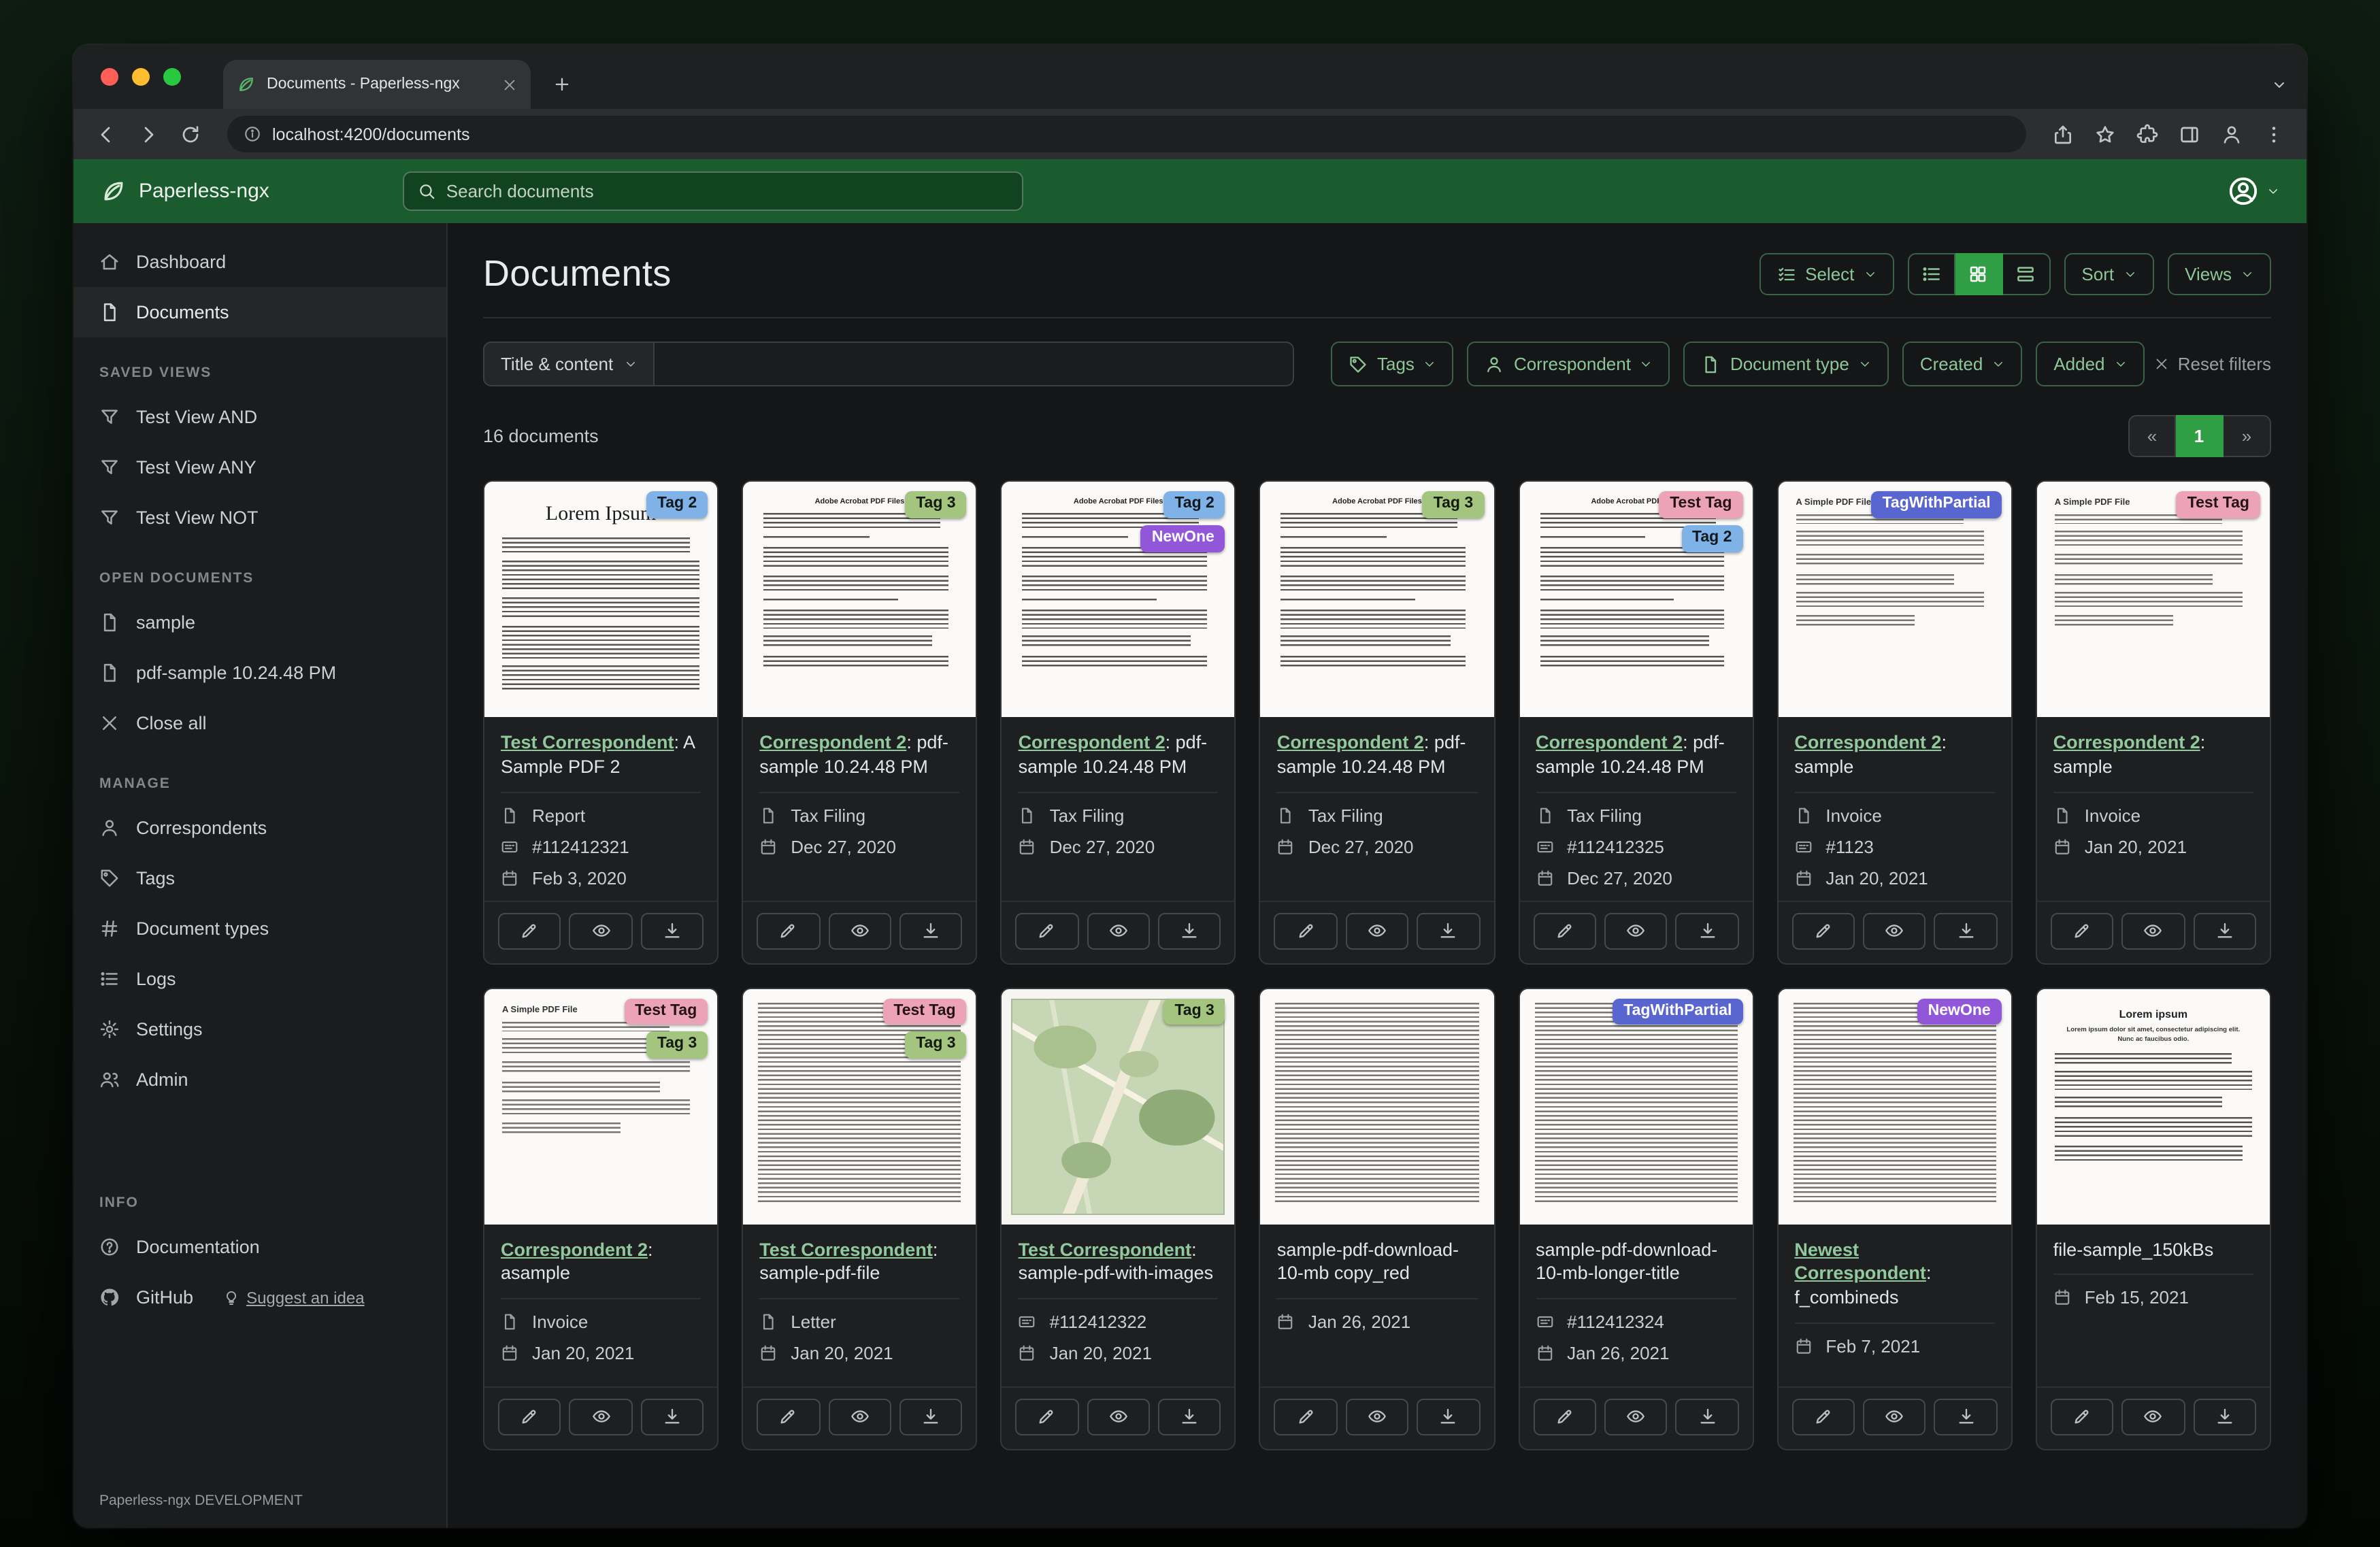 The height and width of the screenshot is (1547, 2380). I want to click on reset-filters-button: Reset filters, so click(2213, 364).